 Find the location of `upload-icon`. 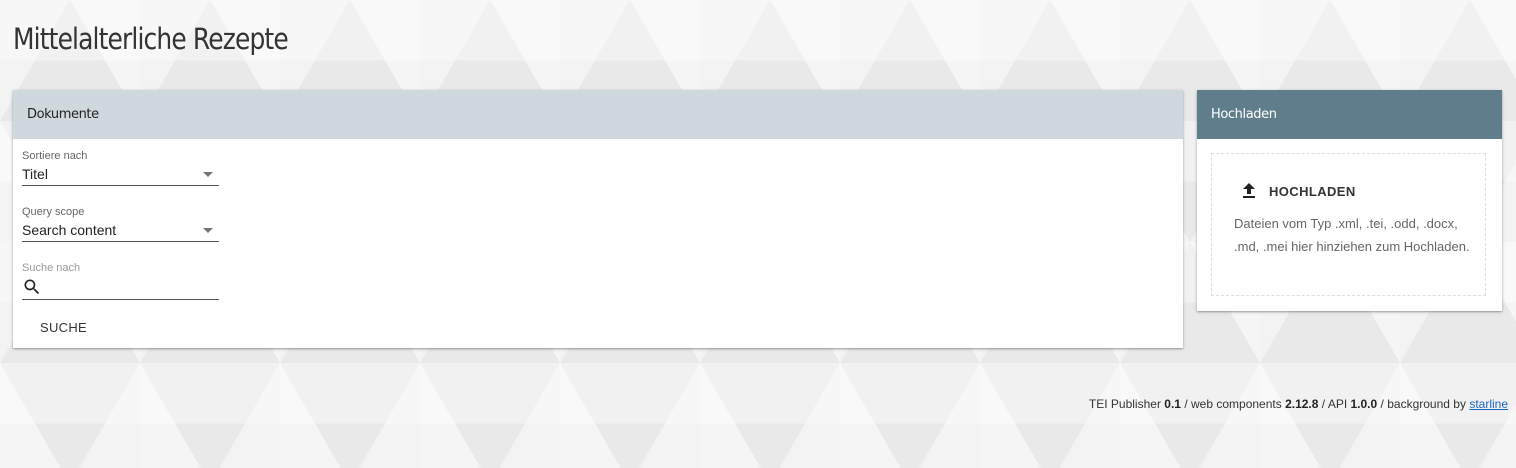

upload-icon is located at coordinates (1249, 191).